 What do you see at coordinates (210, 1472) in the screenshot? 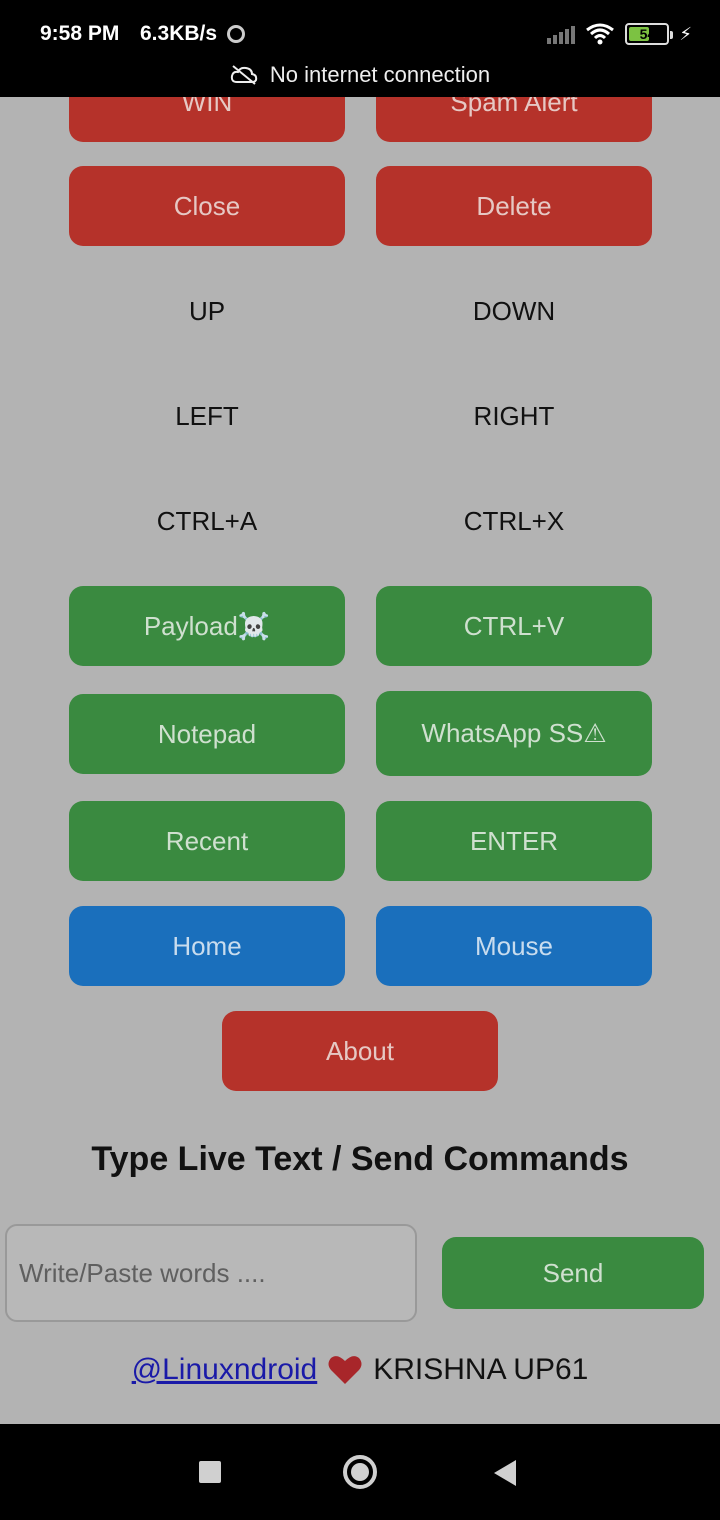
I see `recents-nav-icon` at bounding box center [210, 1472].